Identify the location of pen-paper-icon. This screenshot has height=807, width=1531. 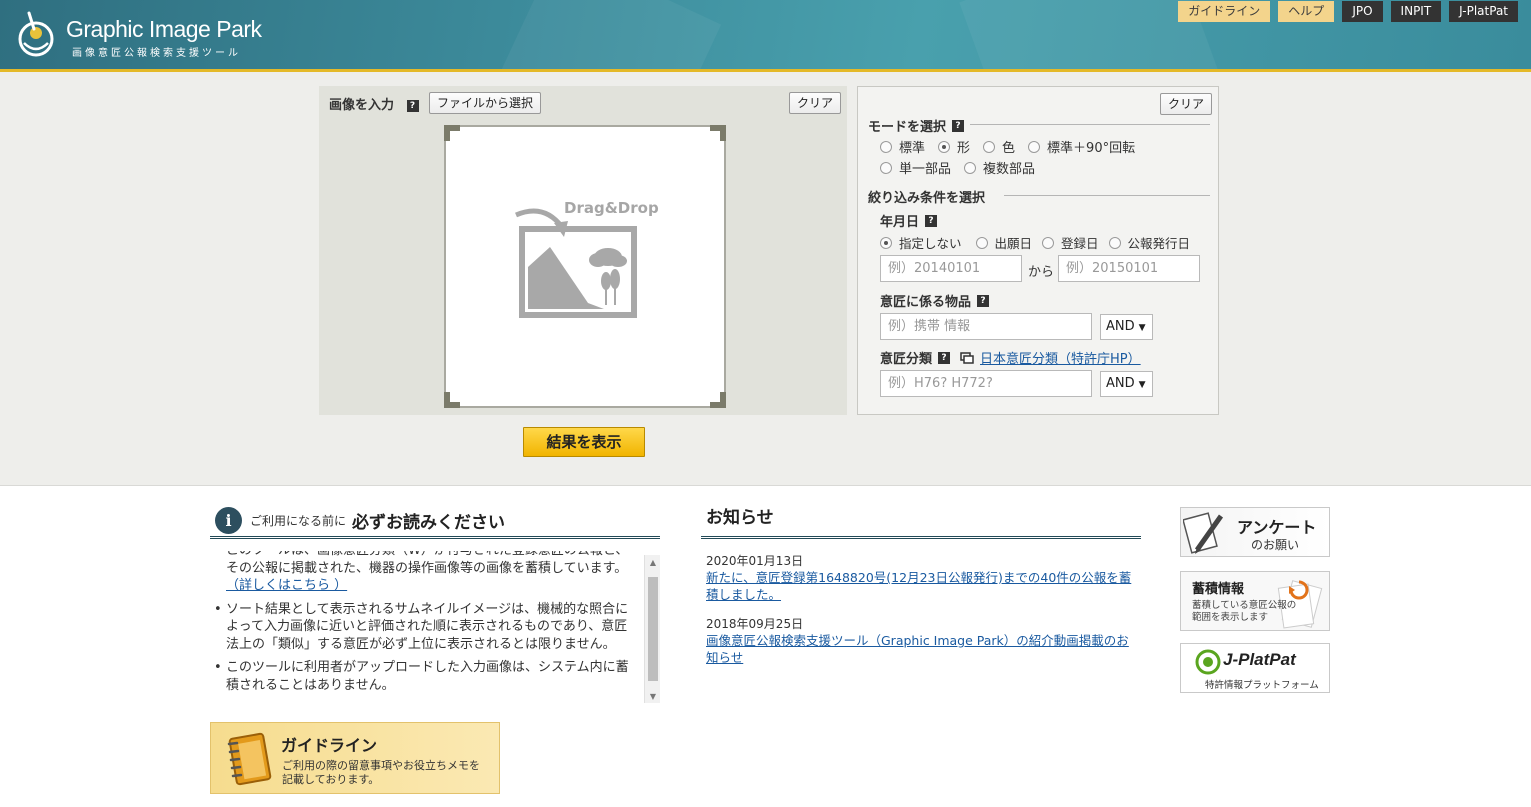
(1203, 533).